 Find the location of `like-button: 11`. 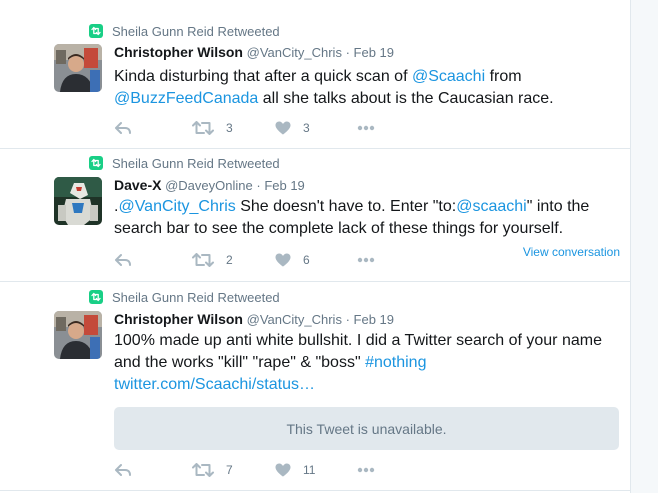

like-button: 11 is located at coordinates (295, 470).